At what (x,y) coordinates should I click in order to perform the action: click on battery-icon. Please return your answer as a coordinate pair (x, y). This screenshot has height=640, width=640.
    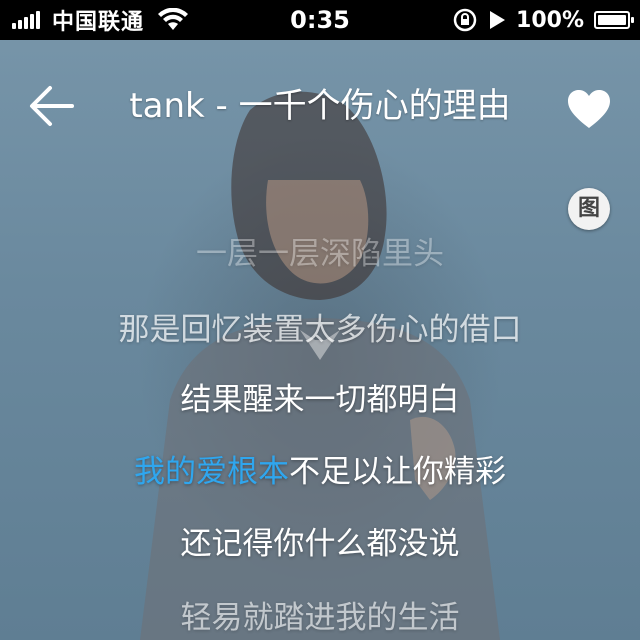
    Looking at the image, I should click on (614, 20).